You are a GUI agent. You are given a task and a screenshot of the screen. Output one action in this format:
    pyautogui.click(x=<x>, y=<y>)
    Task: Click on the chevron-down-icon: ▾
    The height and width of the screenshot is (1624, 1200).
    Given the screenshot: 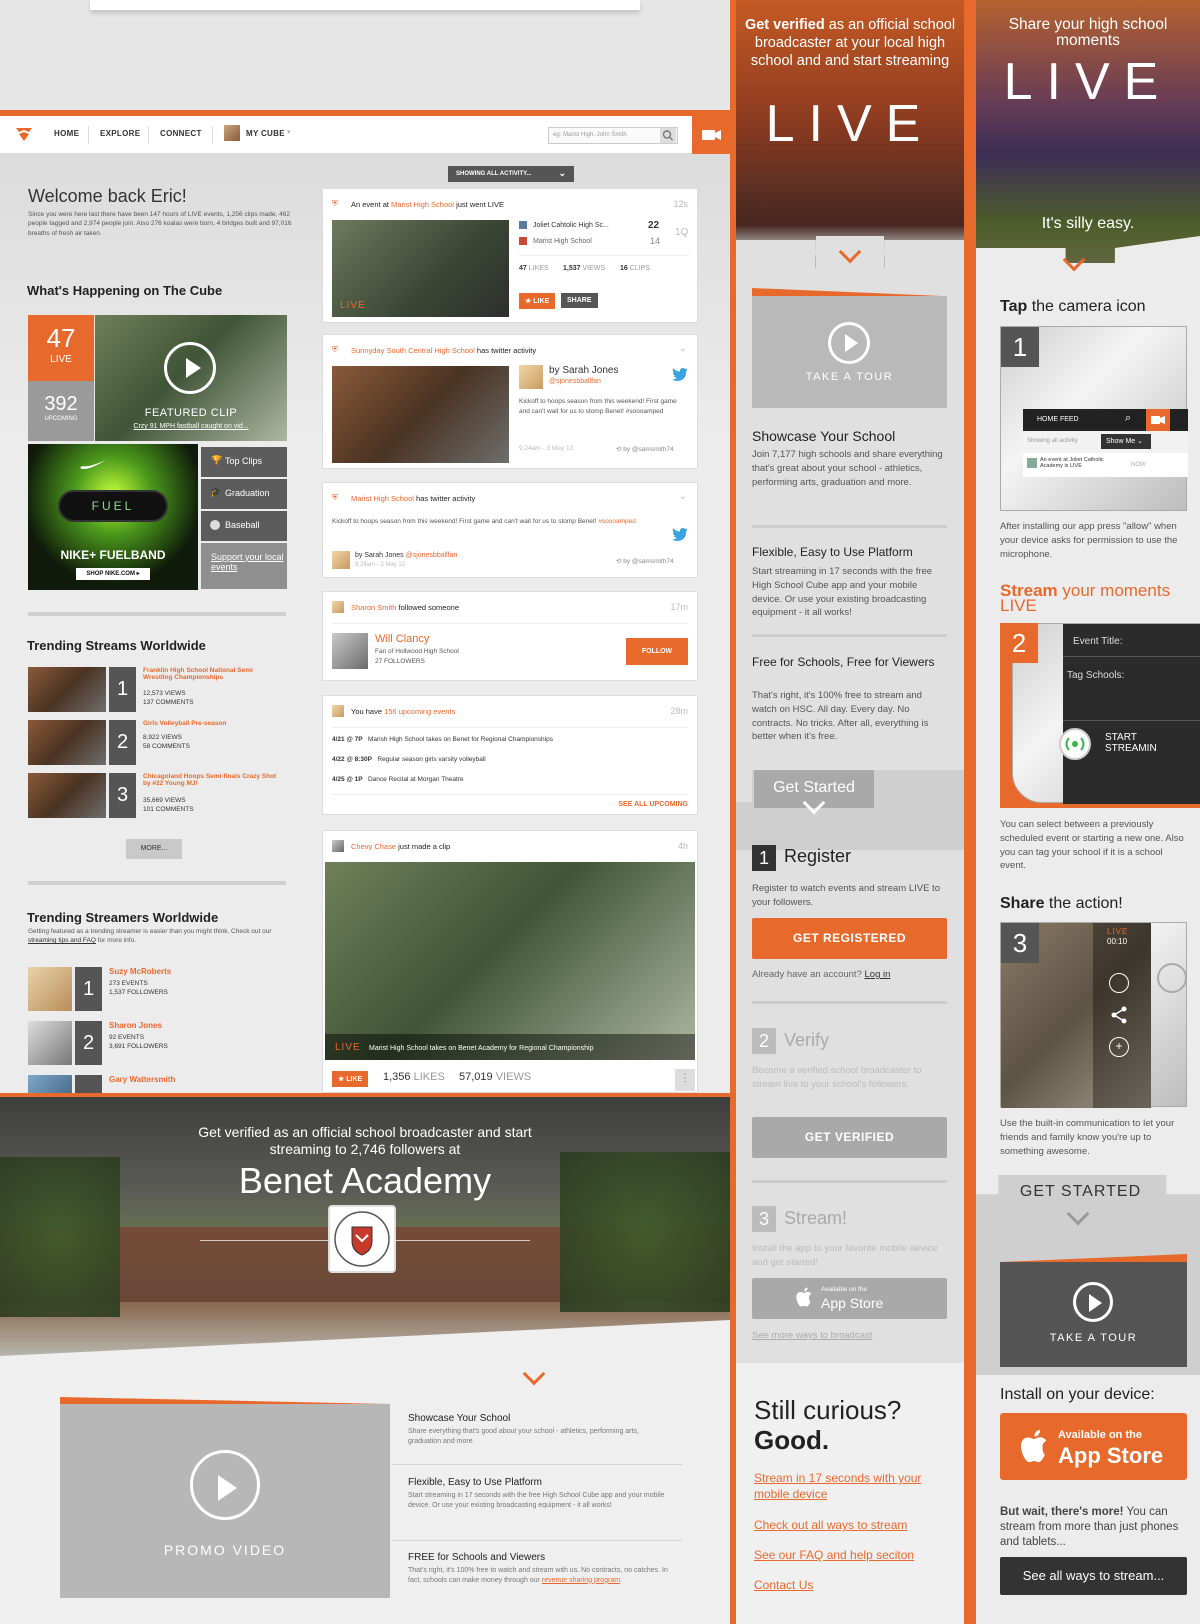 What is the action you would take?
    pyautogui.click(x=289, y=132)
    